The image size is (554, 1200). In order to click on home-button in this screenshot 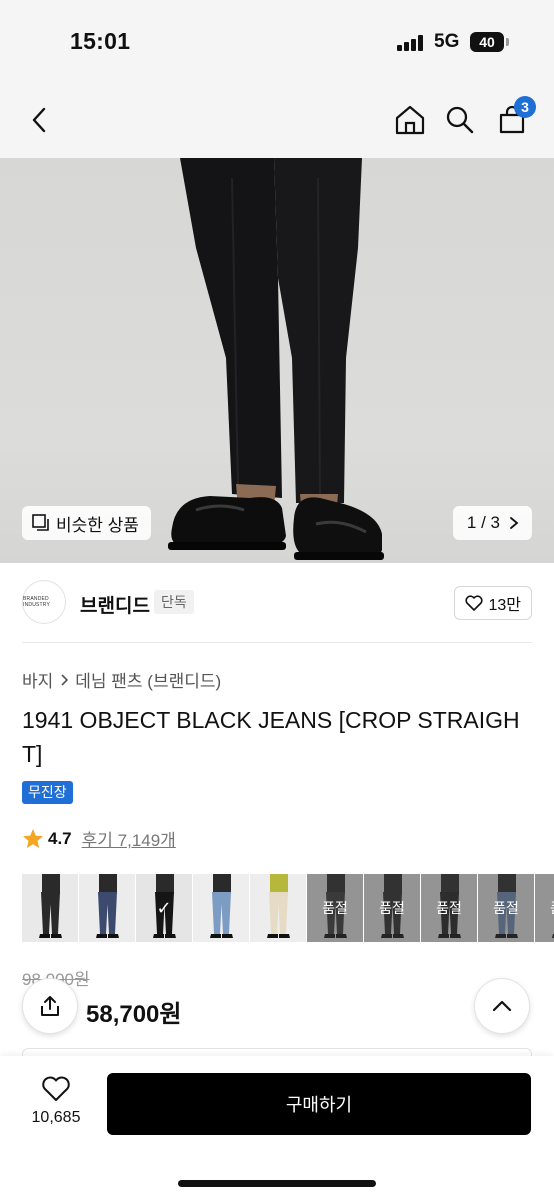, I will do `click(410, 120)`.